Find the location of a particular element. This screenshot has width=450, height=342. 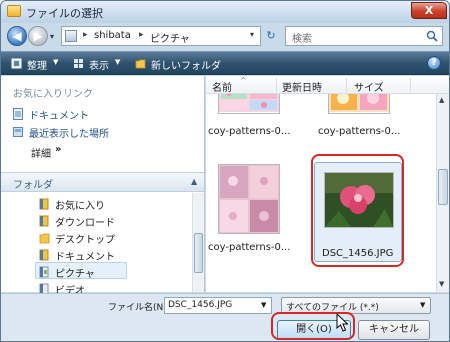

tree-item-desktop: デスクトップ is located at coordinates (114, 238).